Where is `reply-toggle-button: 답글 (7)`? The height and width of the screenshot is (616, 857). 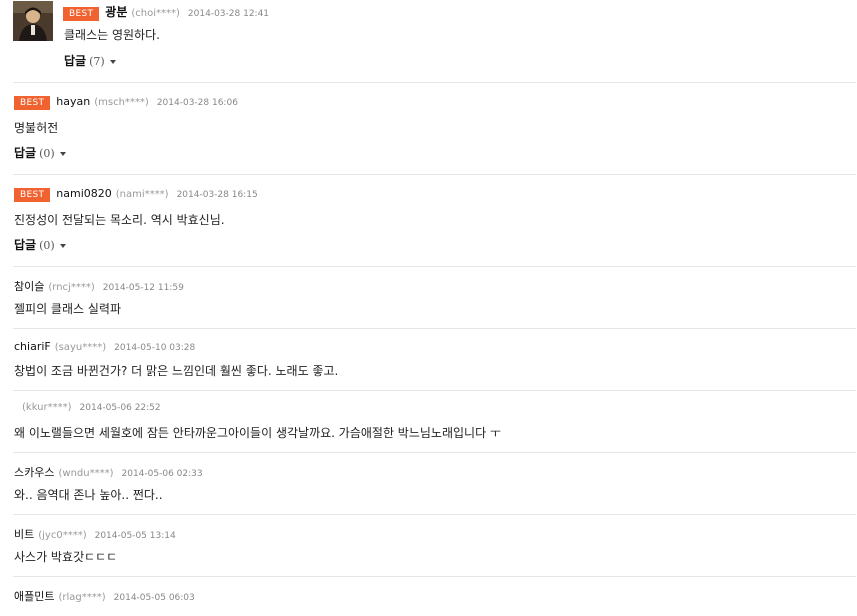
reply-toggle-button: 답글 (7) is located at coordinates (90, 60).